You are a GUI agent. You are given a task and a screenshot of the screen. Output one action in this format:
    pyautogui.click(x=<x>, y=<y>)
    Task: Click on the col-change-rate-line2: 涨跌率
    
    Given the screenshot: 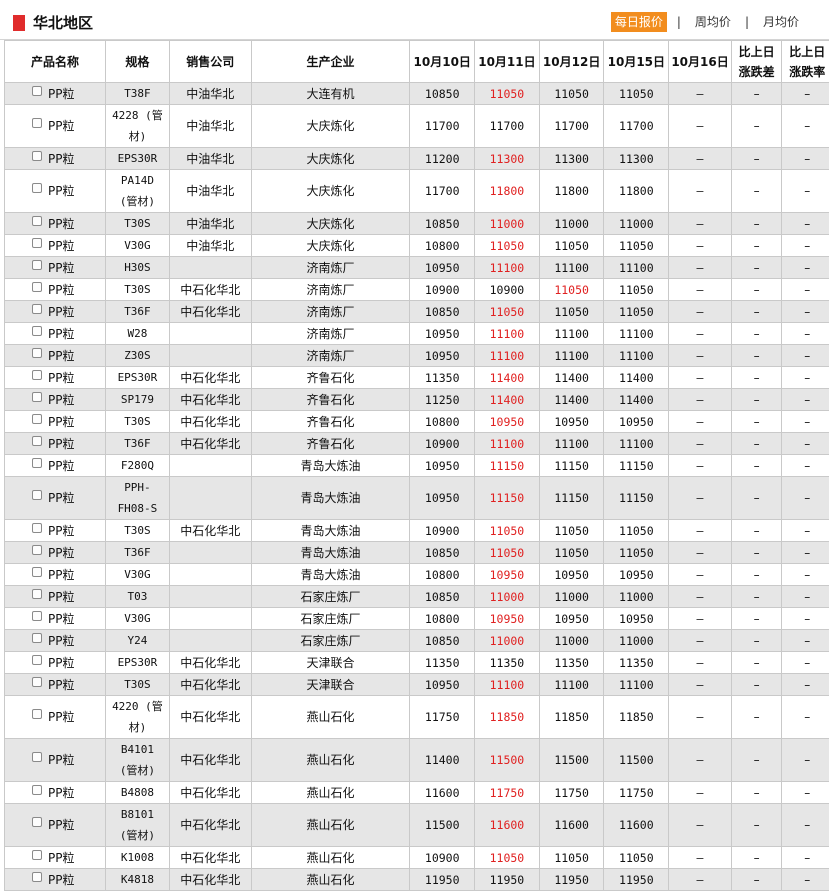 What is the action you would take?
    pyautogui.click(x=807, y=71)
    